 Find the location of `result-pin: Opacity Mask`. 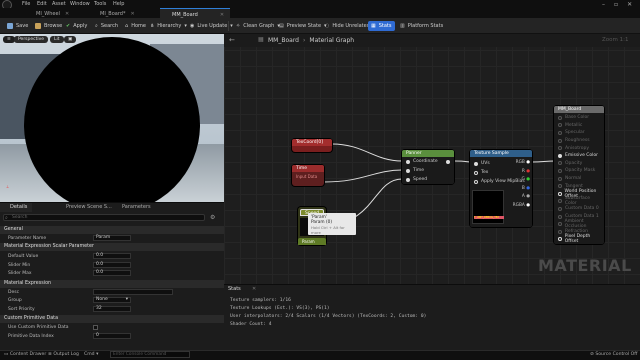

result-pin: Opacity Mask is located at coordinates (579, 171).